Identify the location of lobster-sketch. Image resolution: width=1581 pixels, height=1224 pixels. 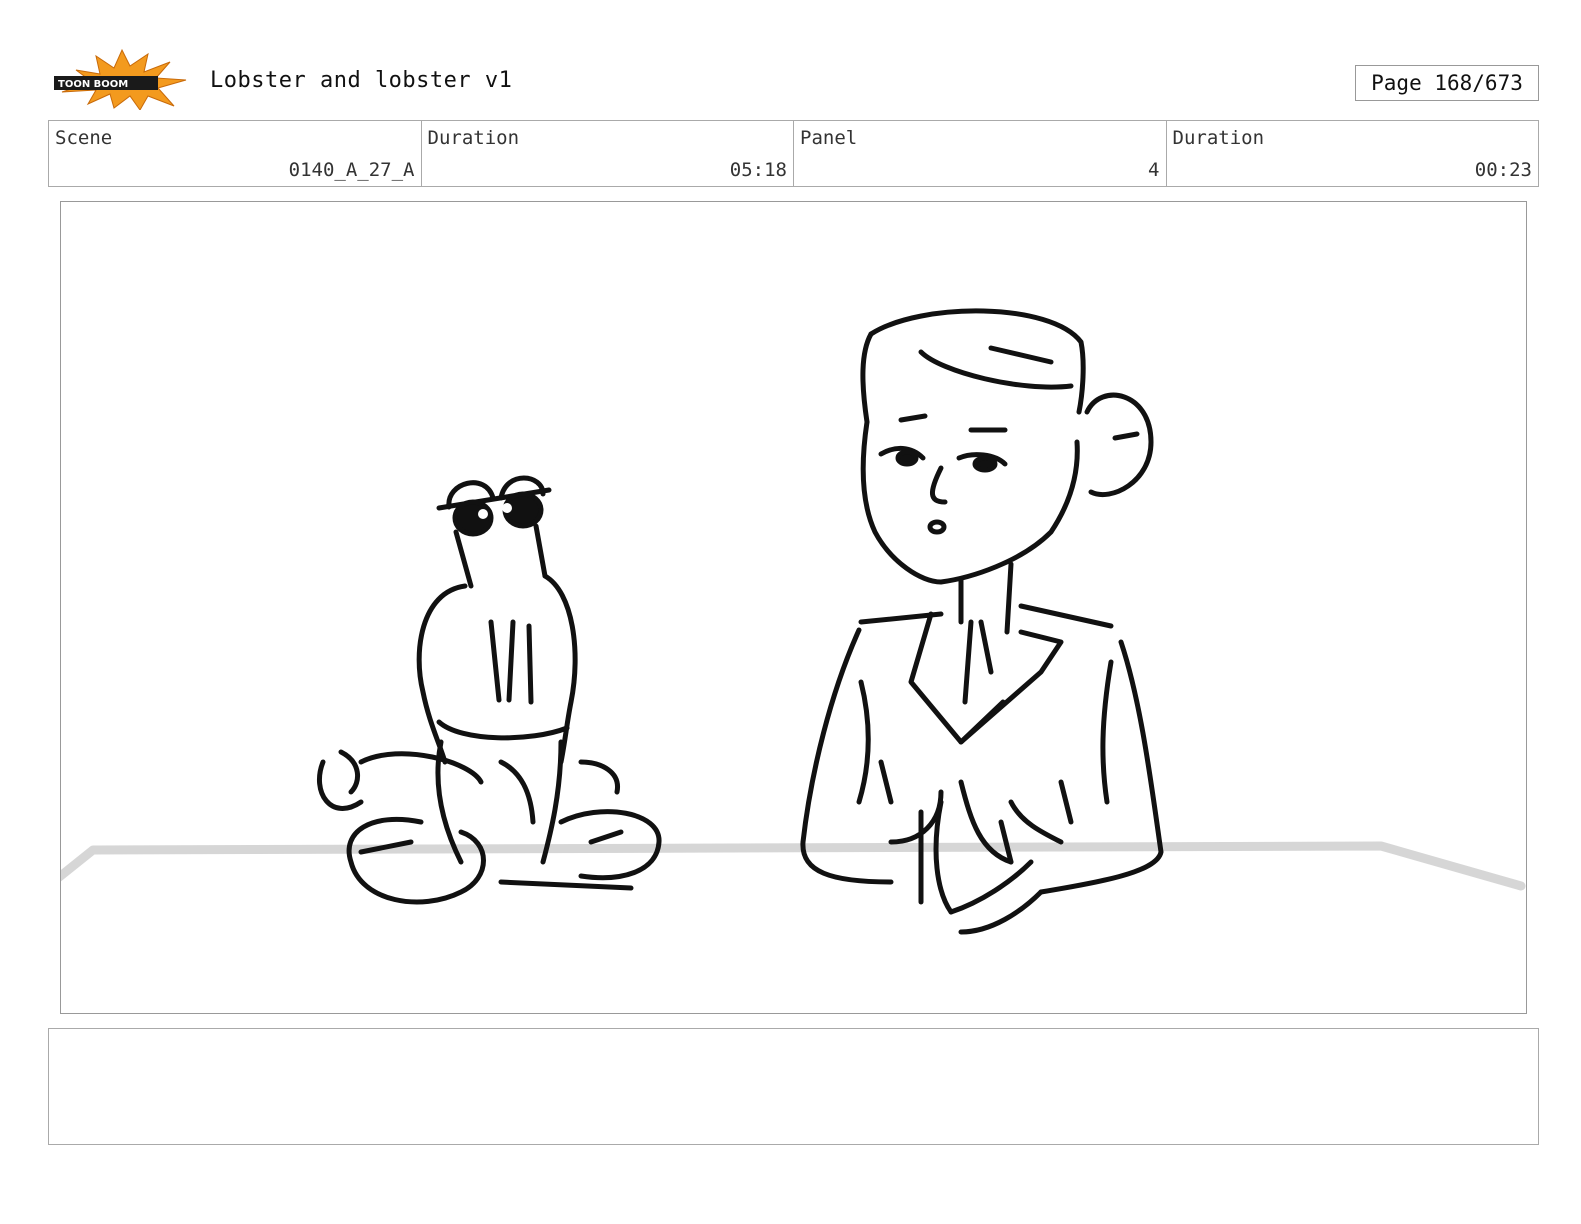
(489, 690).